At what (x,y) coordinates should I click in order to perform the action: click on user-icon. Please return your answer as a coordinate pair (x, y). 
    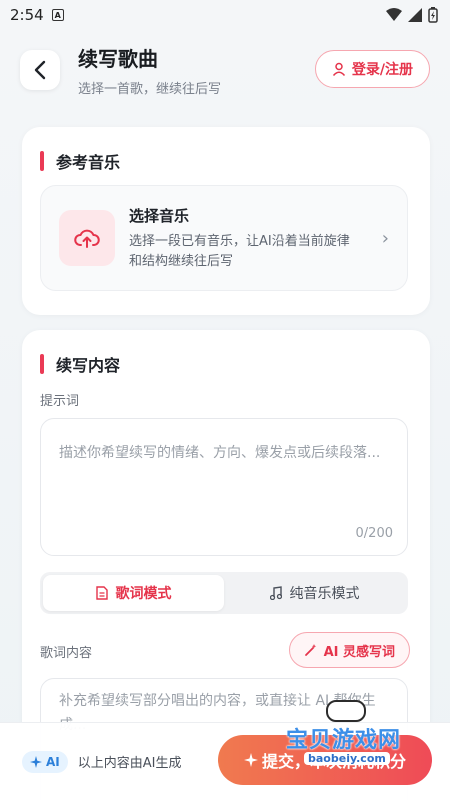
    Looking at the image, I should click on (338, 69).